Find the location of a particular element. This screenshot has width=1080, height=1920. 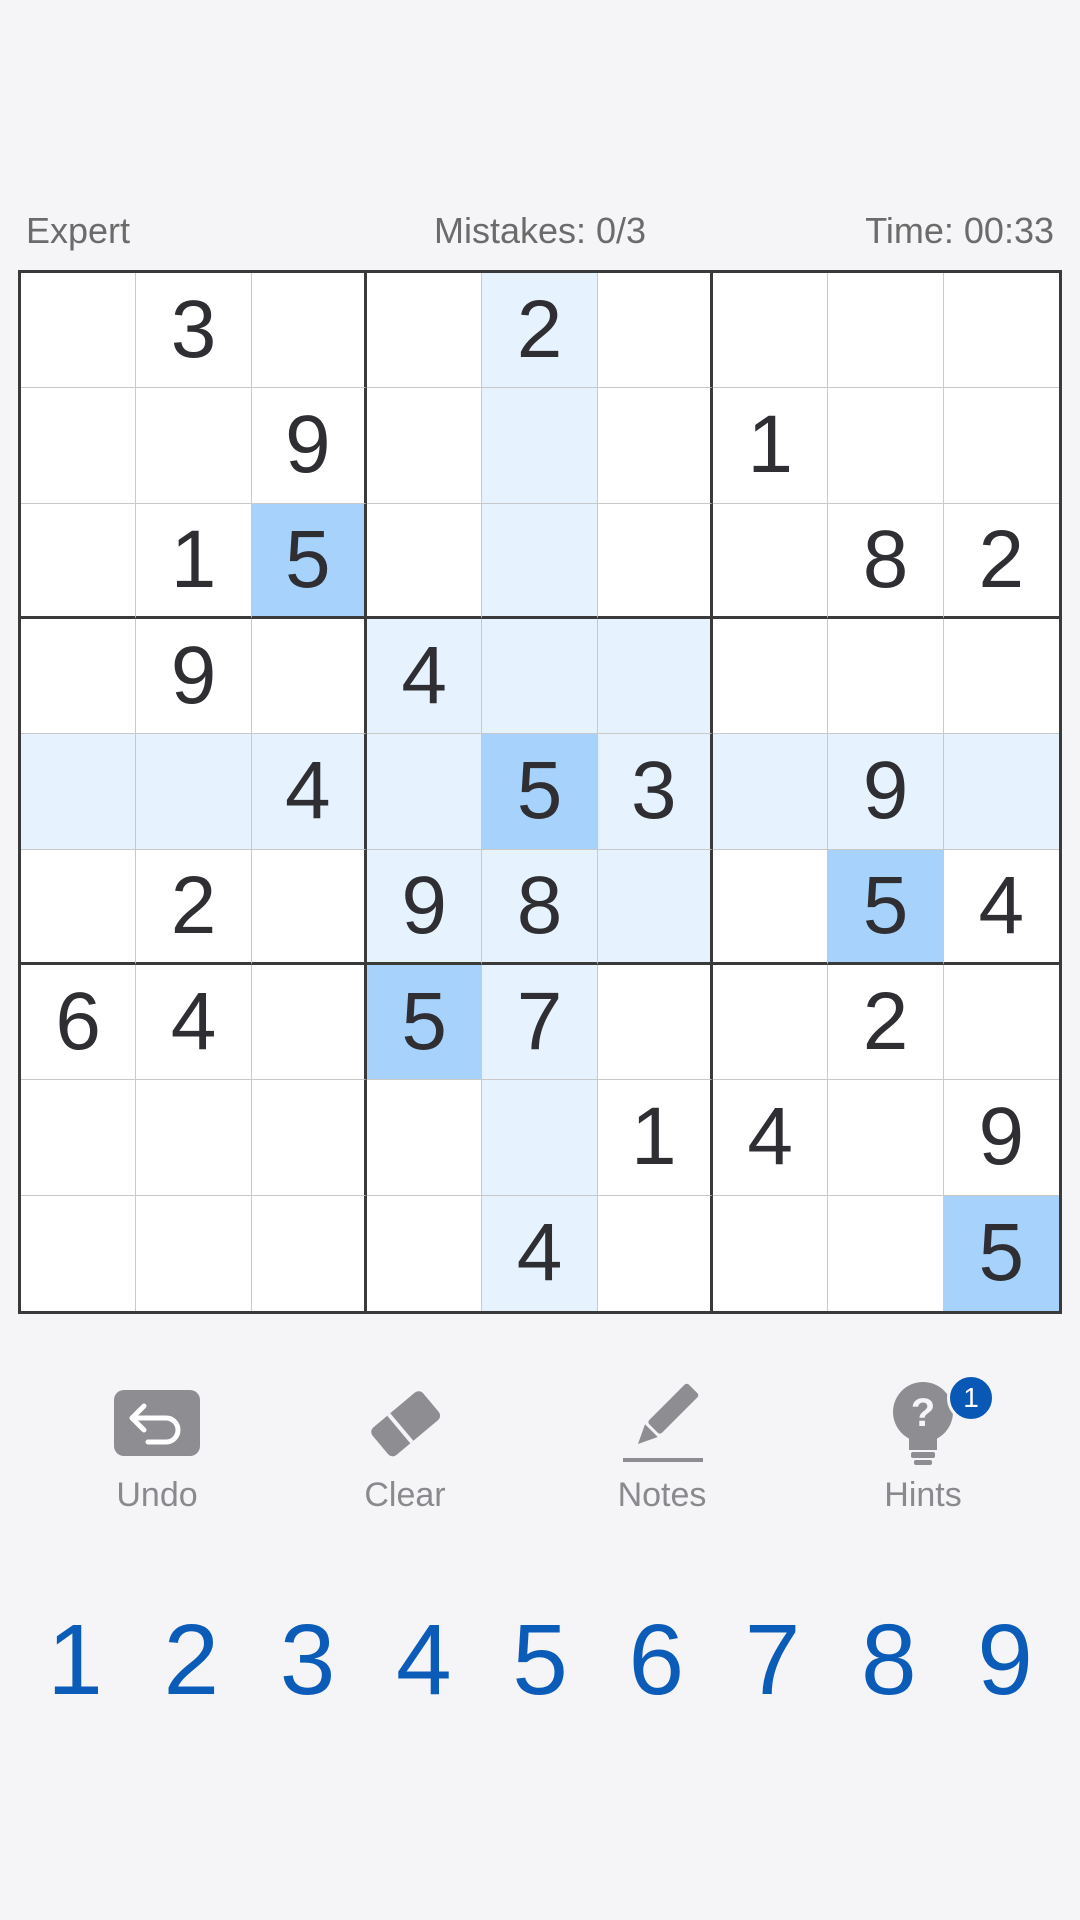

number-button-6: 6 is located at coordinates (656, 1660).